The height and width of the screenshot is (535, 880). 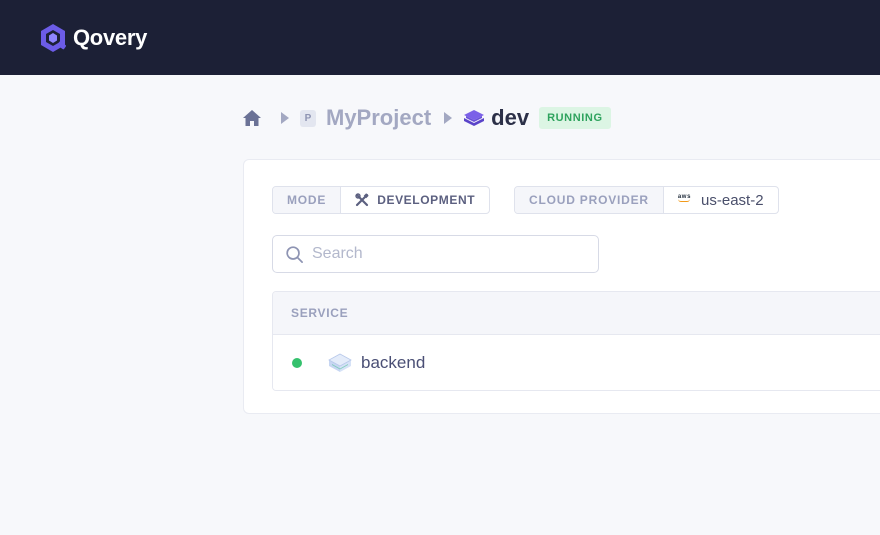 I want to click on status-dot, so click(x=297, y=363).